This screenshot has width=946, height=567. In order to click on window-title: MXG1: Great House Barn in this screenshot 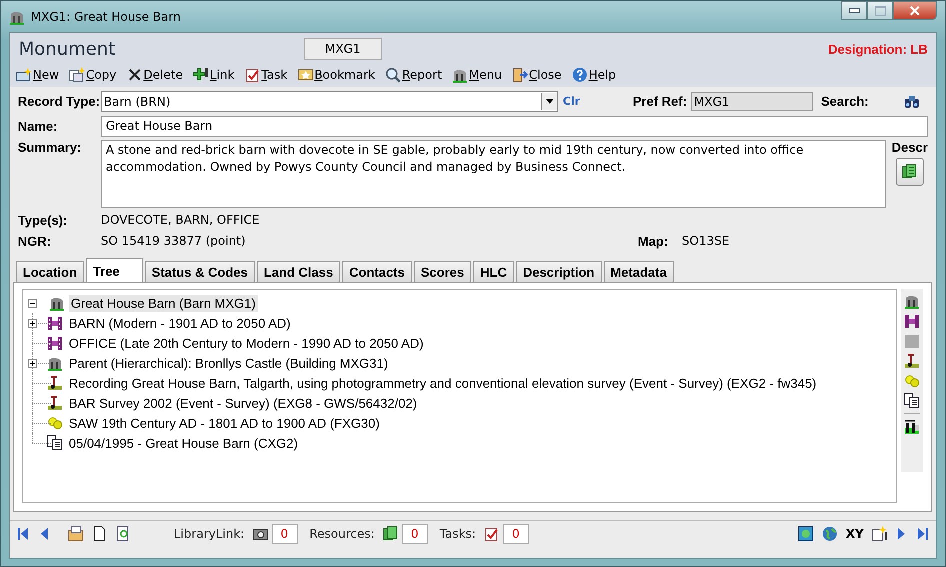, I will do `click(106, 17)`.